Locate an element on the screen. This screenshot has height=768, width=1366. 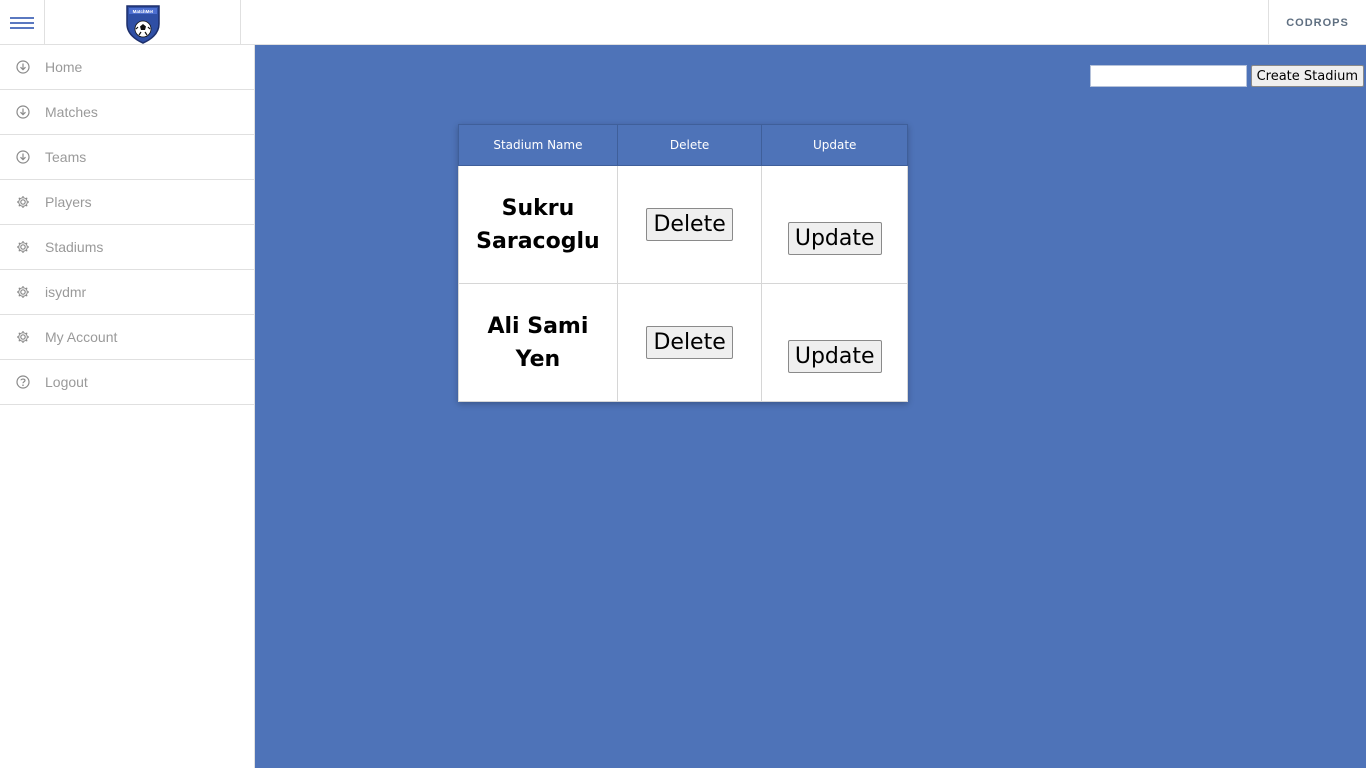
sidebar-item-stadiums: Stadiums is located at coordinates (127, 247).